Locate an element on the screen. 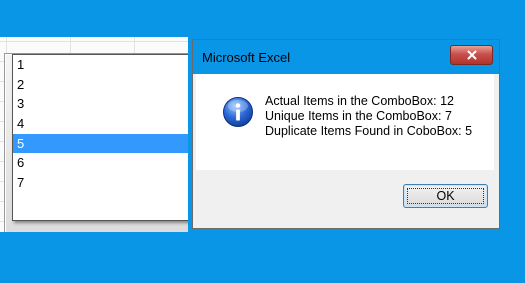 This screenshot has height=283, width=525. list-item: 3 is located at coordinates (101, 104).